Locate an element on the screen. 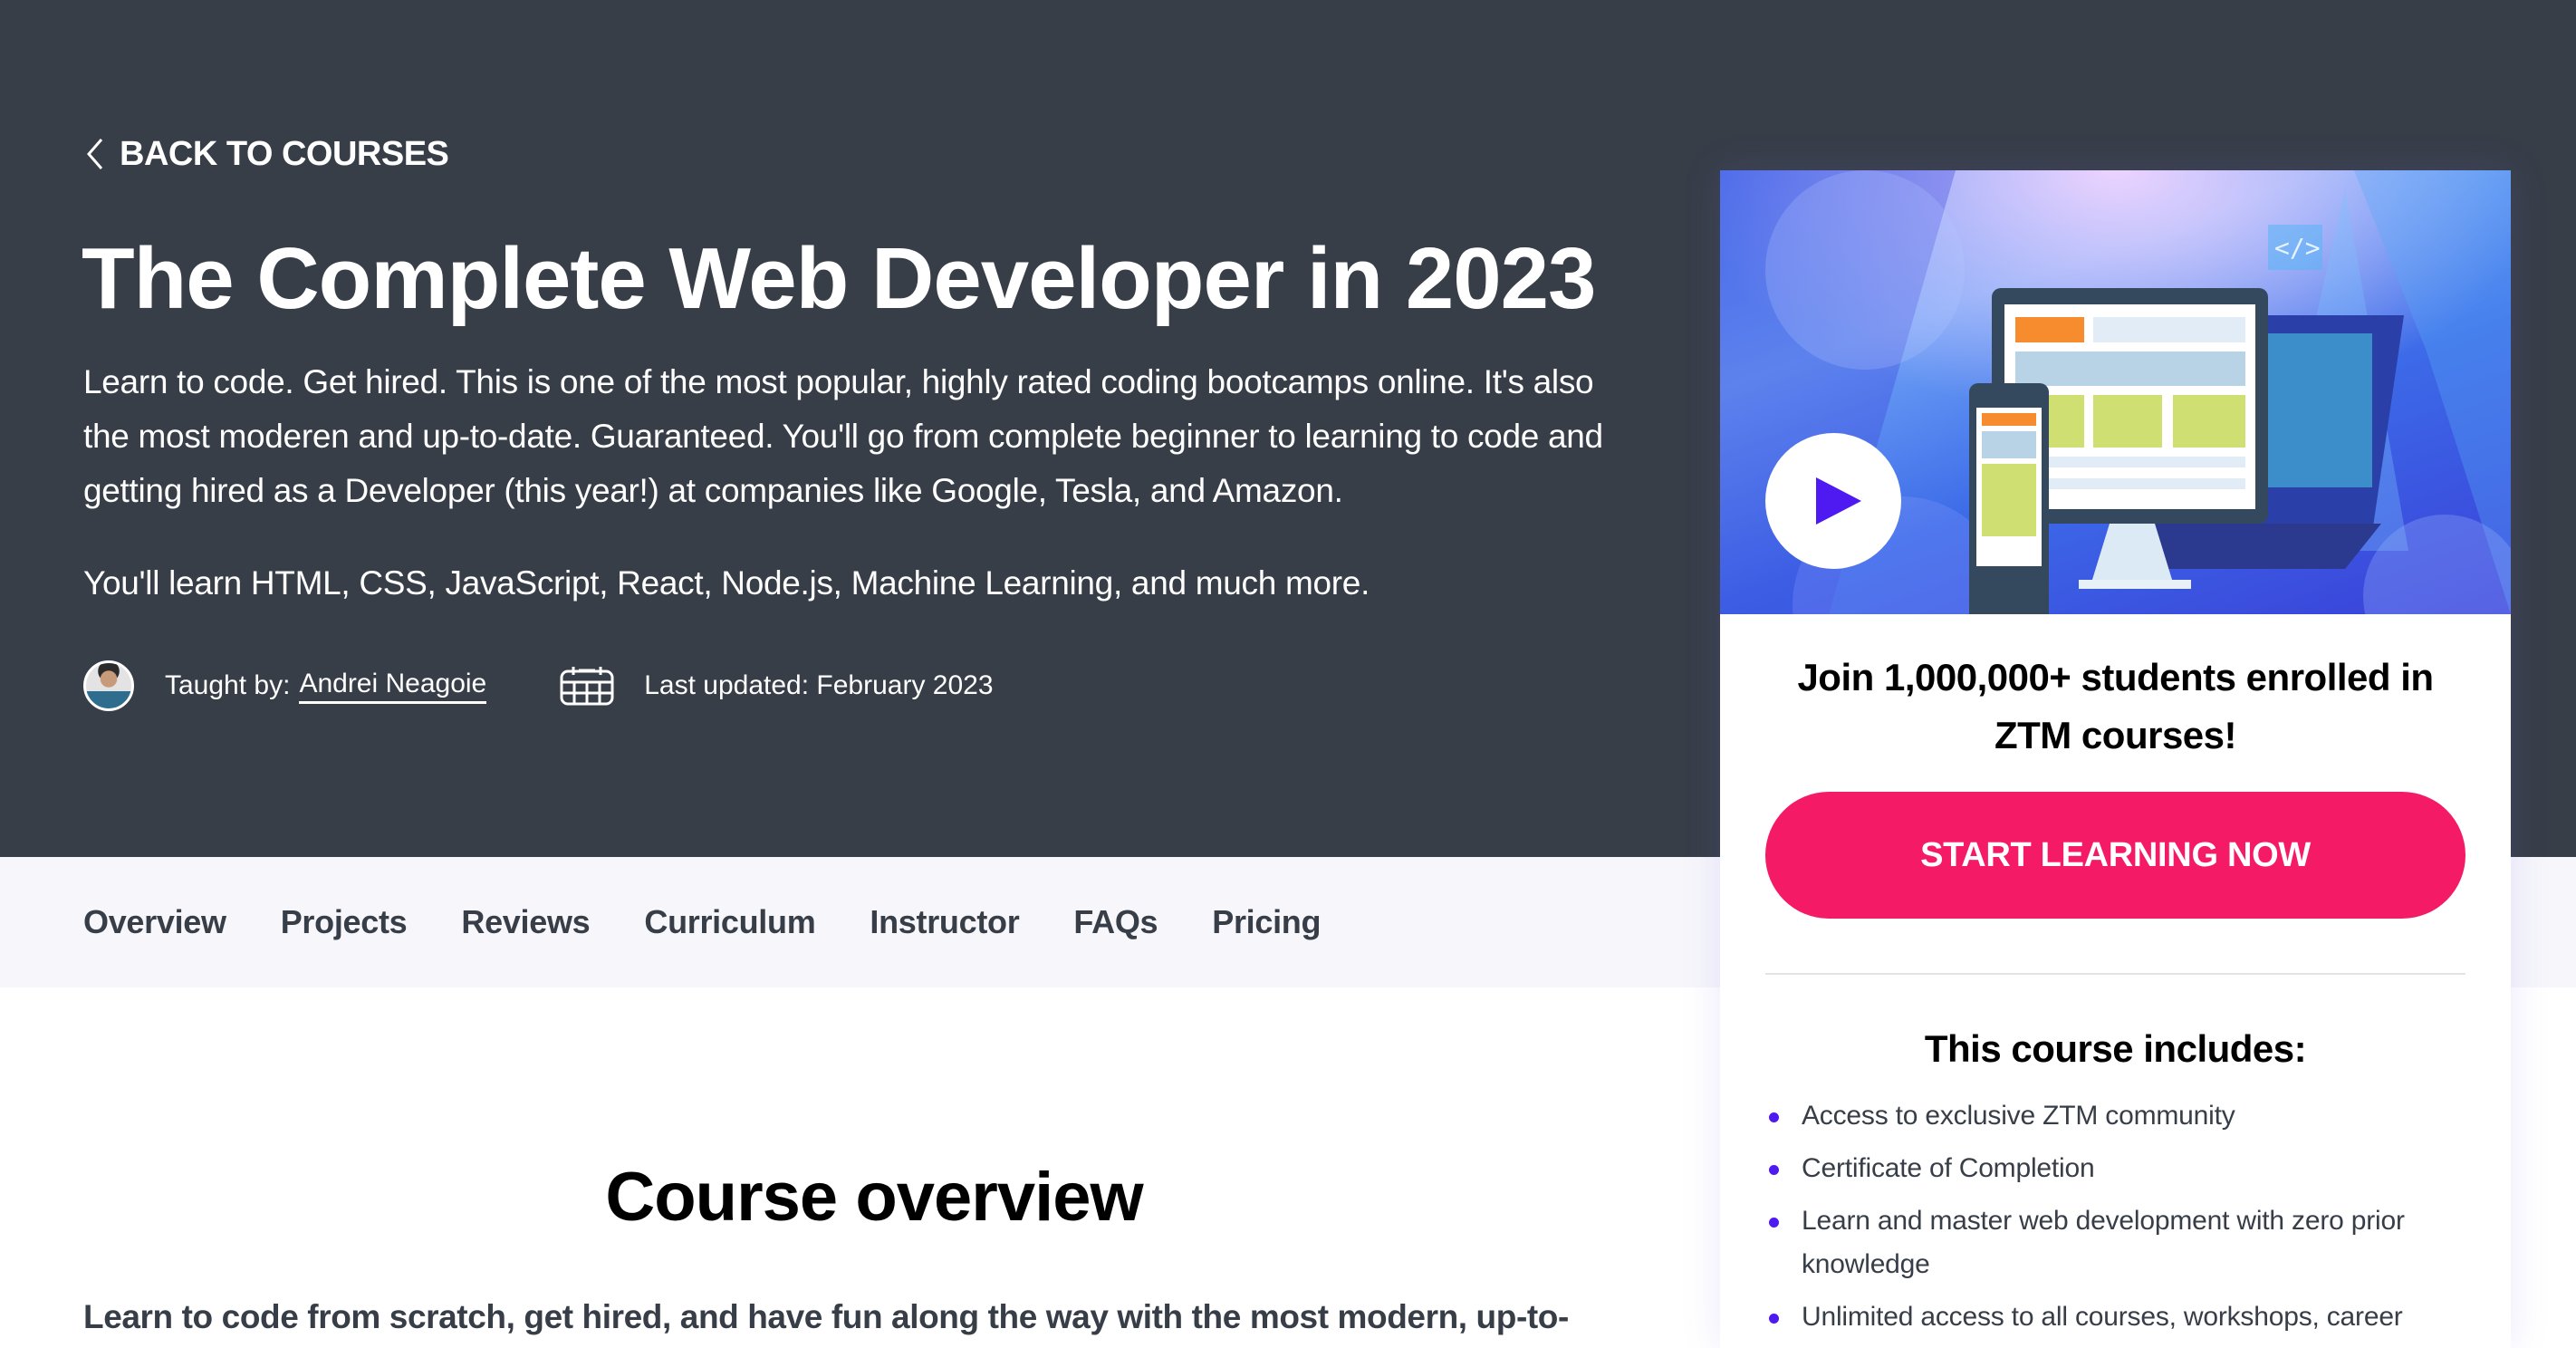 The image size is (2576, 1348). calendar-icon is located at coordinates (587, 686).